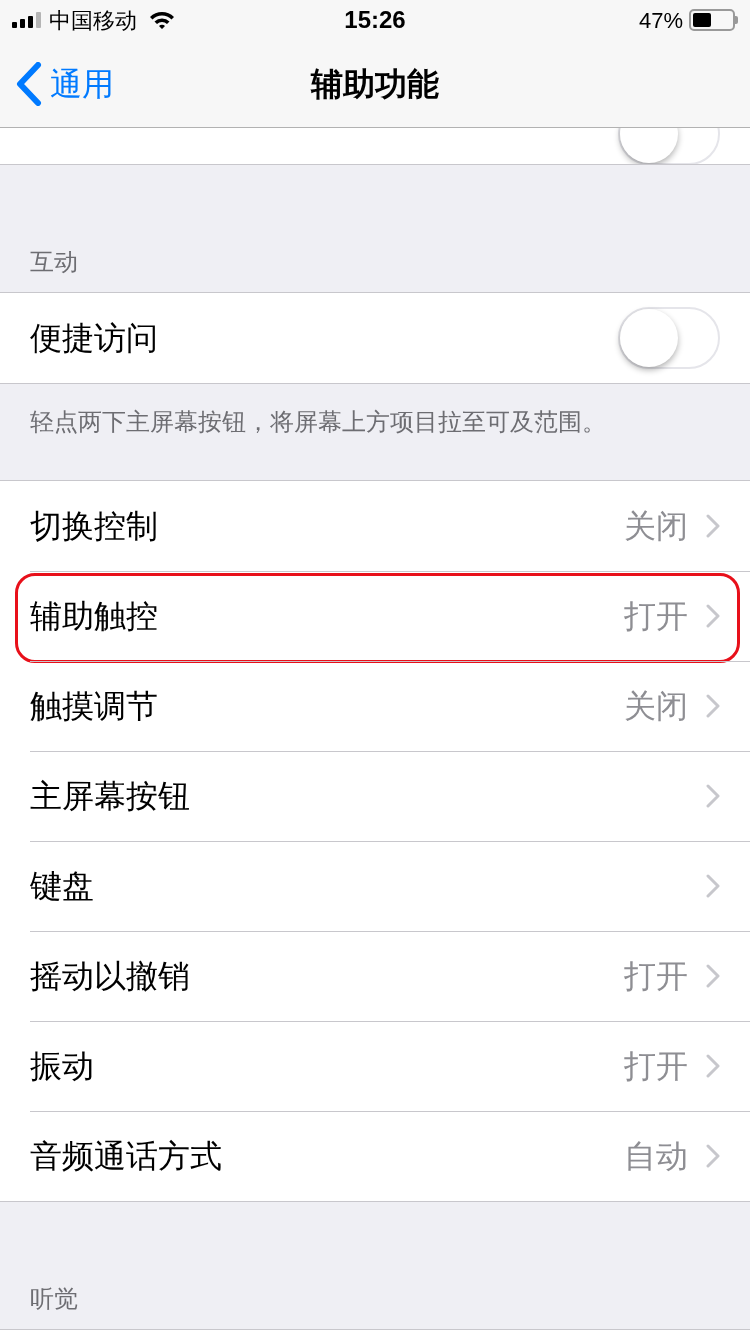  I want to click on battery-icon, so click(713, 20).